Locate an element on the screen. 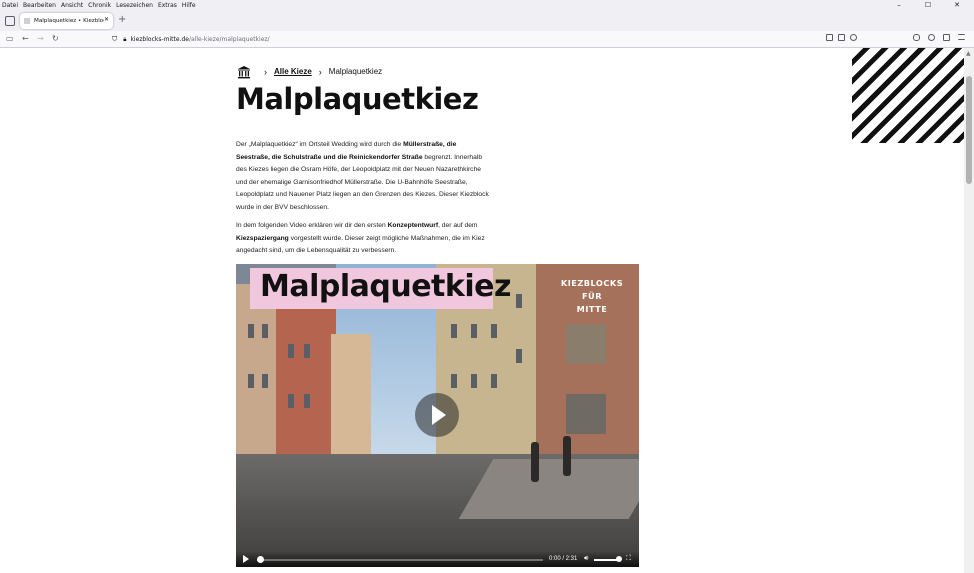 This screenshot has width=974, height=573. volume-slider is located at coordinates (606, 560).